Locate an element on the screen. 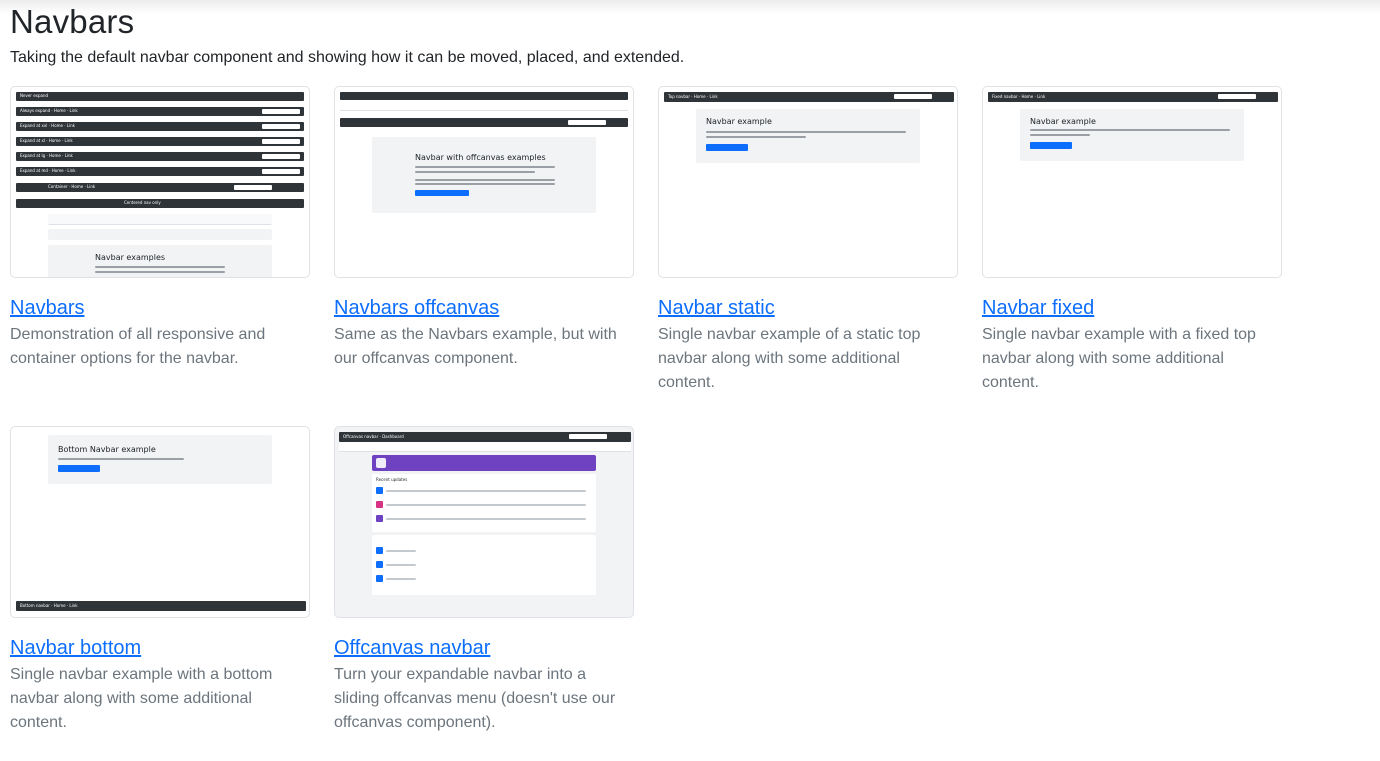 The image size is (1380, 761). card-title-link: Navbar static is located at coordinates (808, 308).